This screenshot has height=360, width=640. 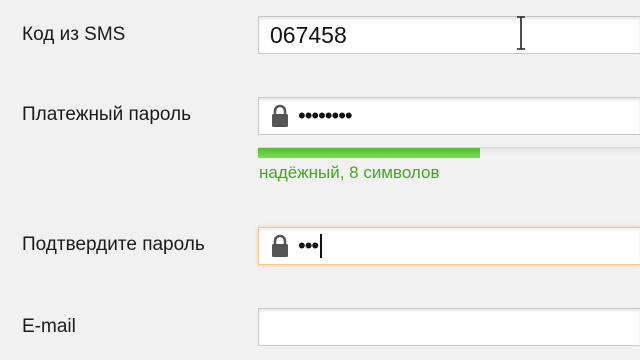 I want to click on sms-code-value: 067458, so click(x=308, y=34).